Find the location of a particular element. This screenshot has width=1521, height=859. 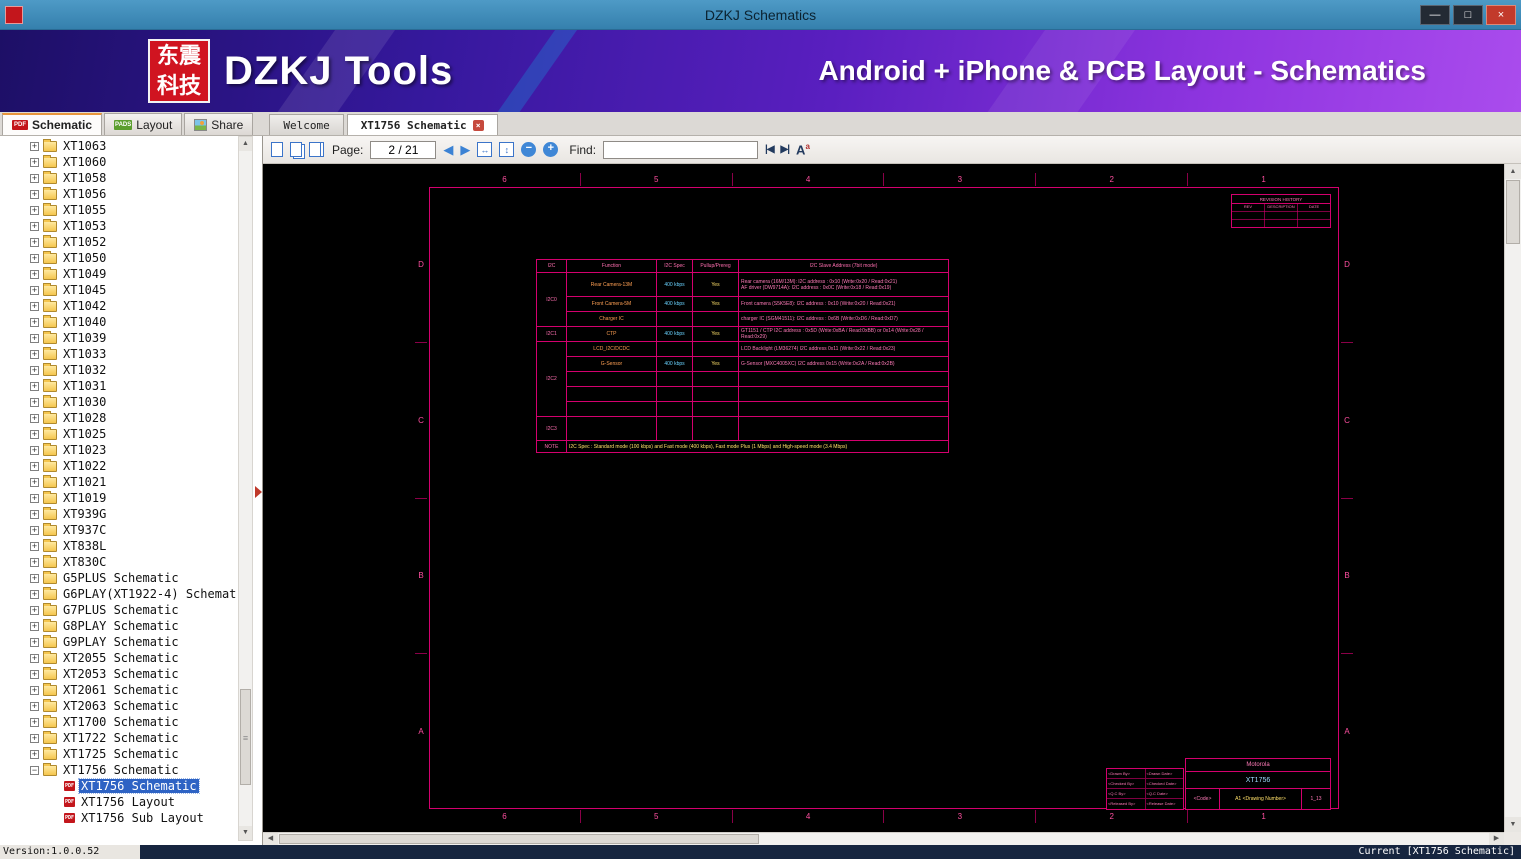

tree-item-folder: + XT838L is located at coordinates (118, 546).